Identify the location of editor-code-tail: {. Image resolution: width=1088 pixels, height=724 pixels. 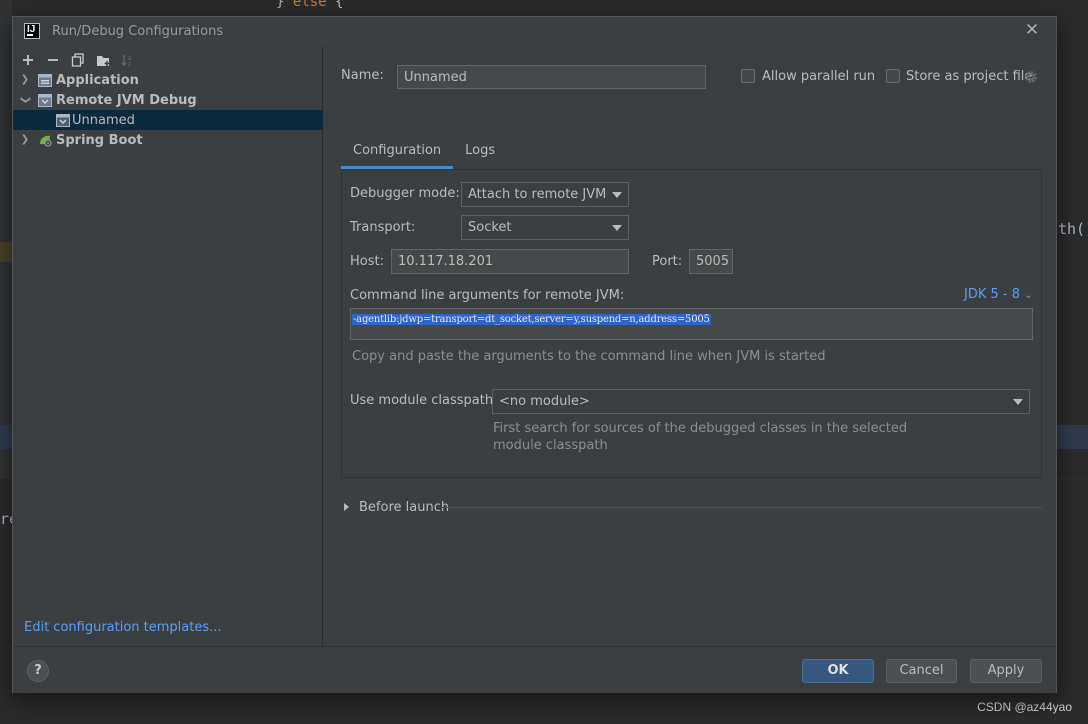
(335, 5).